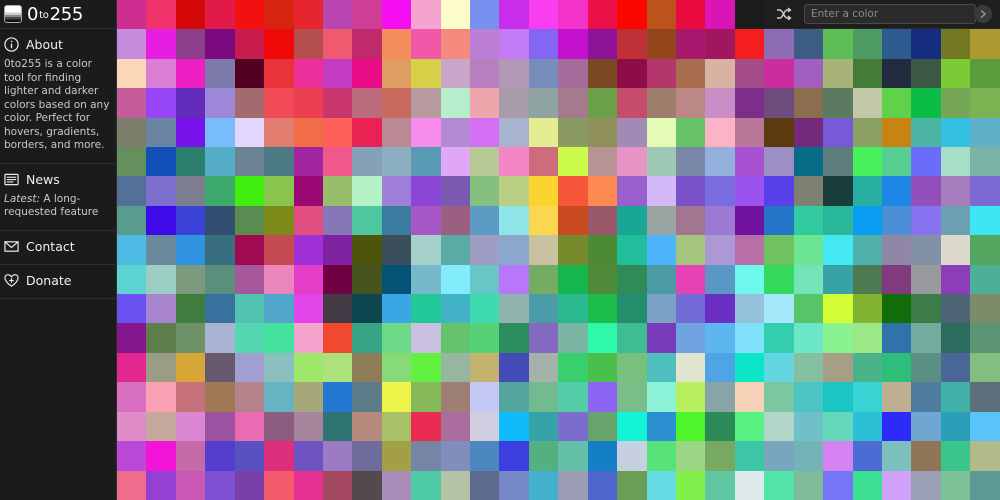 This screenshot has width=1000, height=500. I want to click on nav-contact: Contact, so click(58, 246).